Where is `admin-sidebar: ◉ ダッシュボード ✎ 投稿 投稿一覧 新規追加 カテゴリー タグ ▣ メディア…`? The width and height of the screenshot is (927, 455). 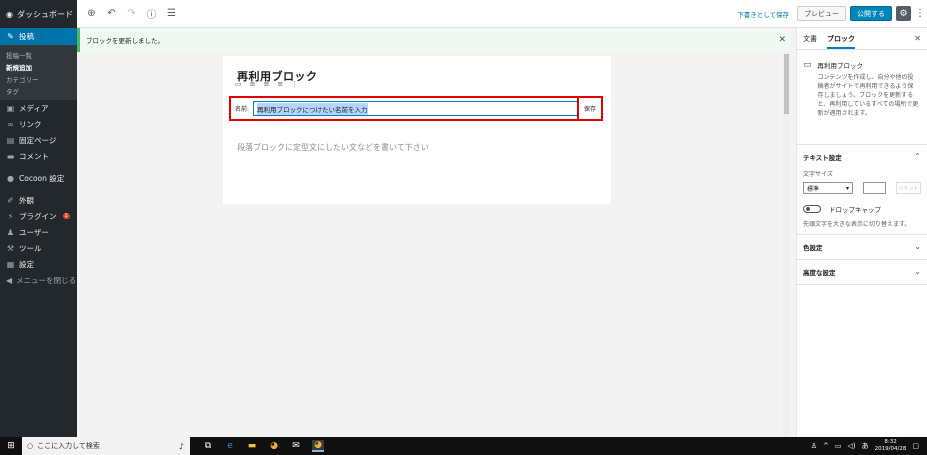 admin-sidebar: ◉ ダッシュボード ✎ 投稿 投稿一覧 新規追加 カテゴリー タグ ▣ メディア… is located at coordinates (38, 218).